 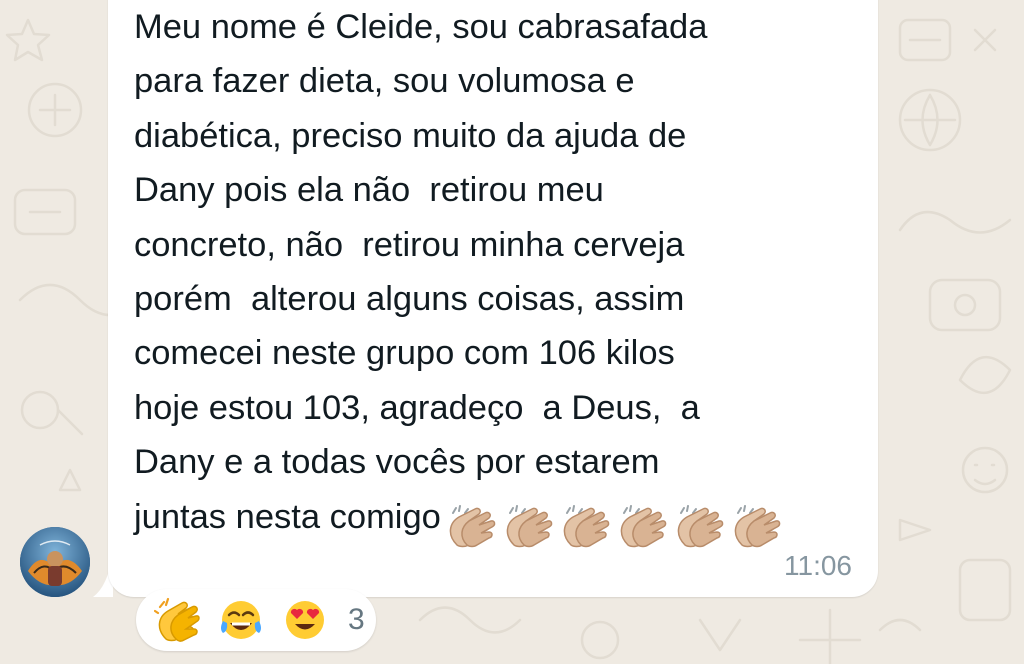 I want to click on sender-avatar, so click(x=55, y=562).